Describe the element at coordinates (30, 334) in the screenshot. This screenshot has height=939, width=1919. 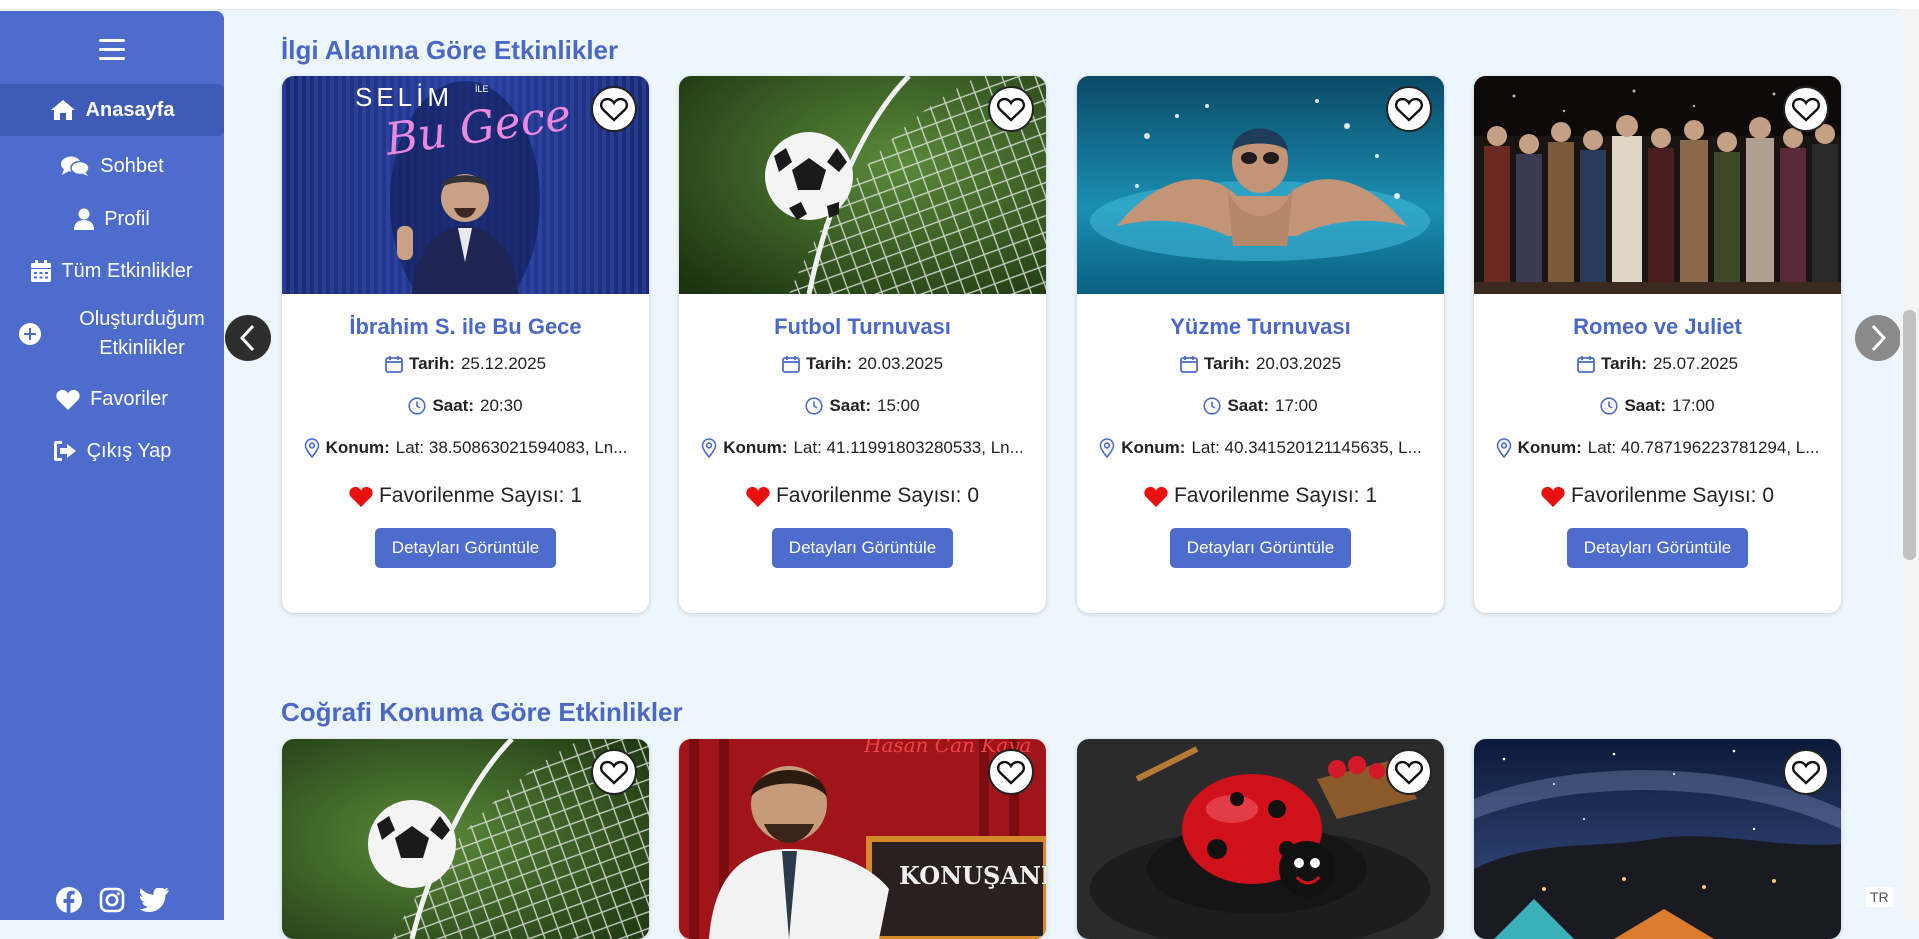
I see `plus-circle-icon` at that location.